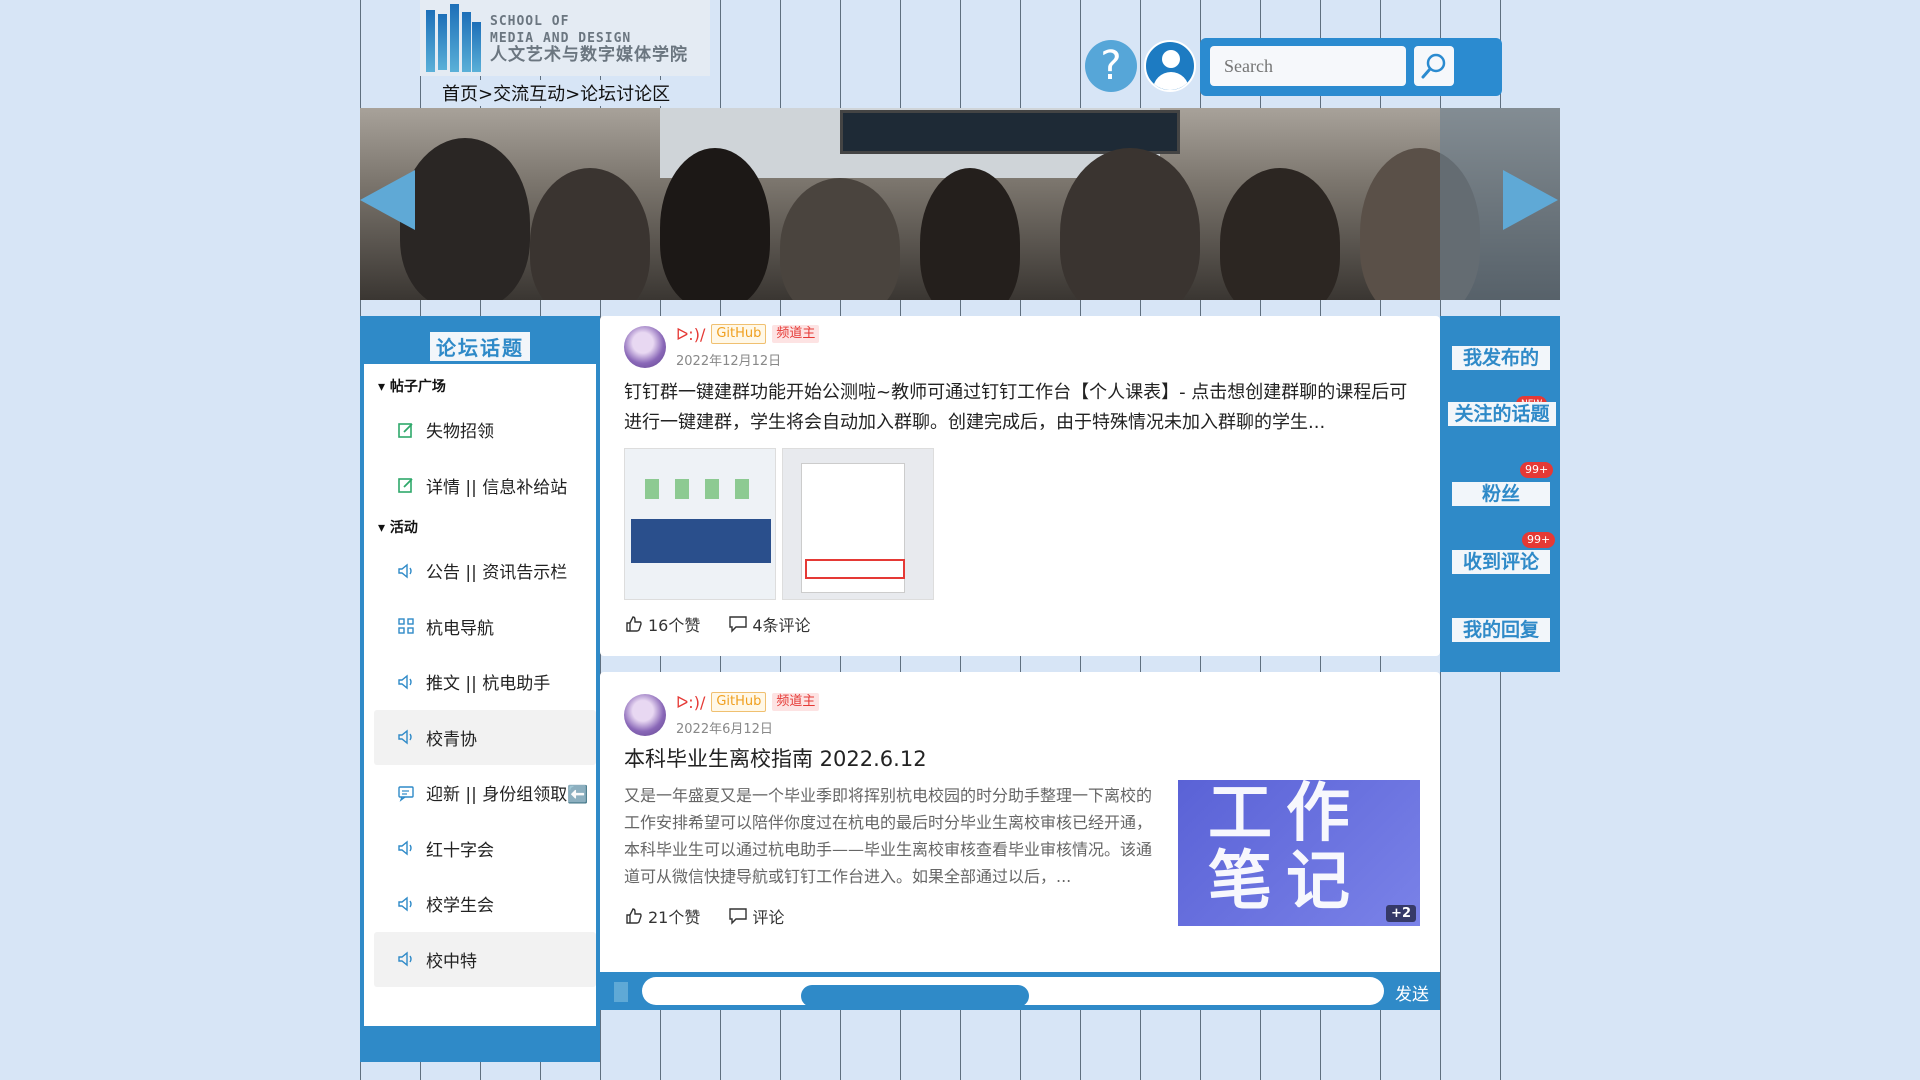 This screenshot has width=1920, height=1080. I want to click on sidebar-item-freshmen: 迎新 || 身份组领取⬅️, so click(485, 793).